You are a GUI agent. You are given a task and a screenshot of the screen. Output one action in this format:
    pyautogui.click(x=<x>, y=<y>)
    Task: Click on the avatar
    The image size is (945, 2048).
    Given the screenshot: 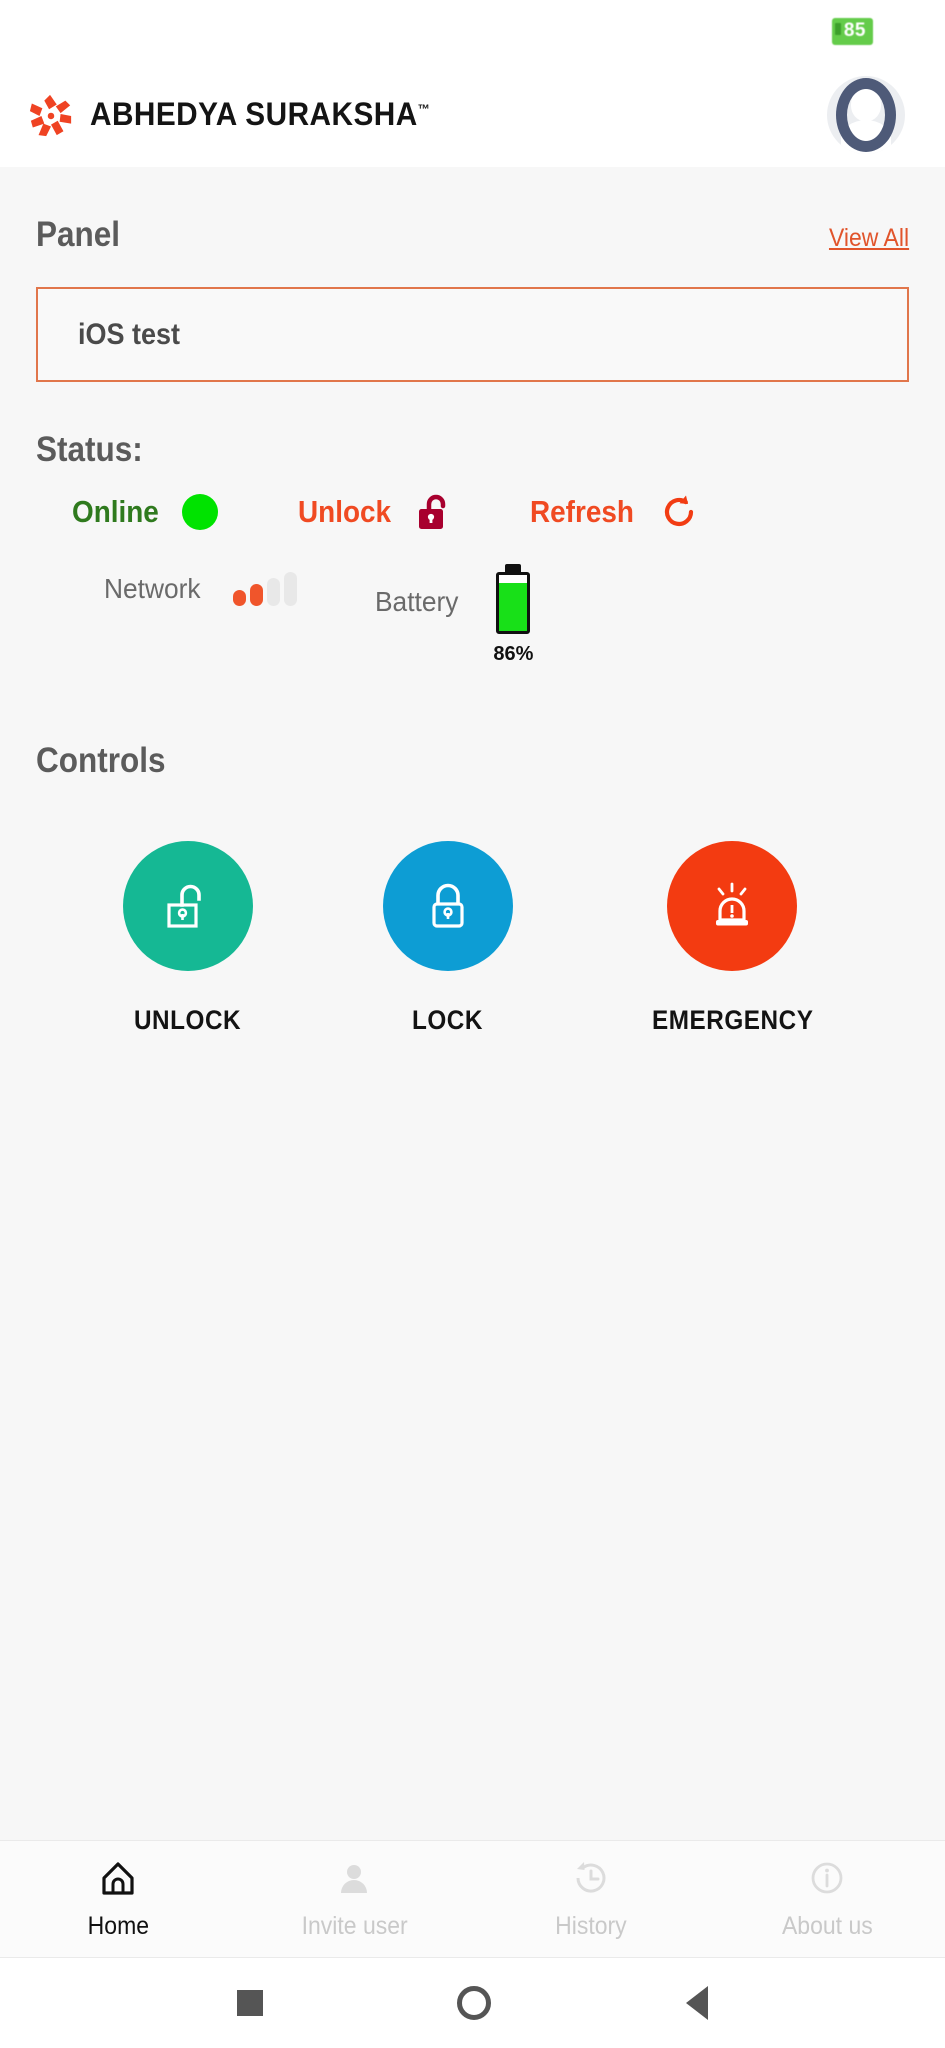 What is the action you would take?
    pyautogui.click(x=866, y=114)
    